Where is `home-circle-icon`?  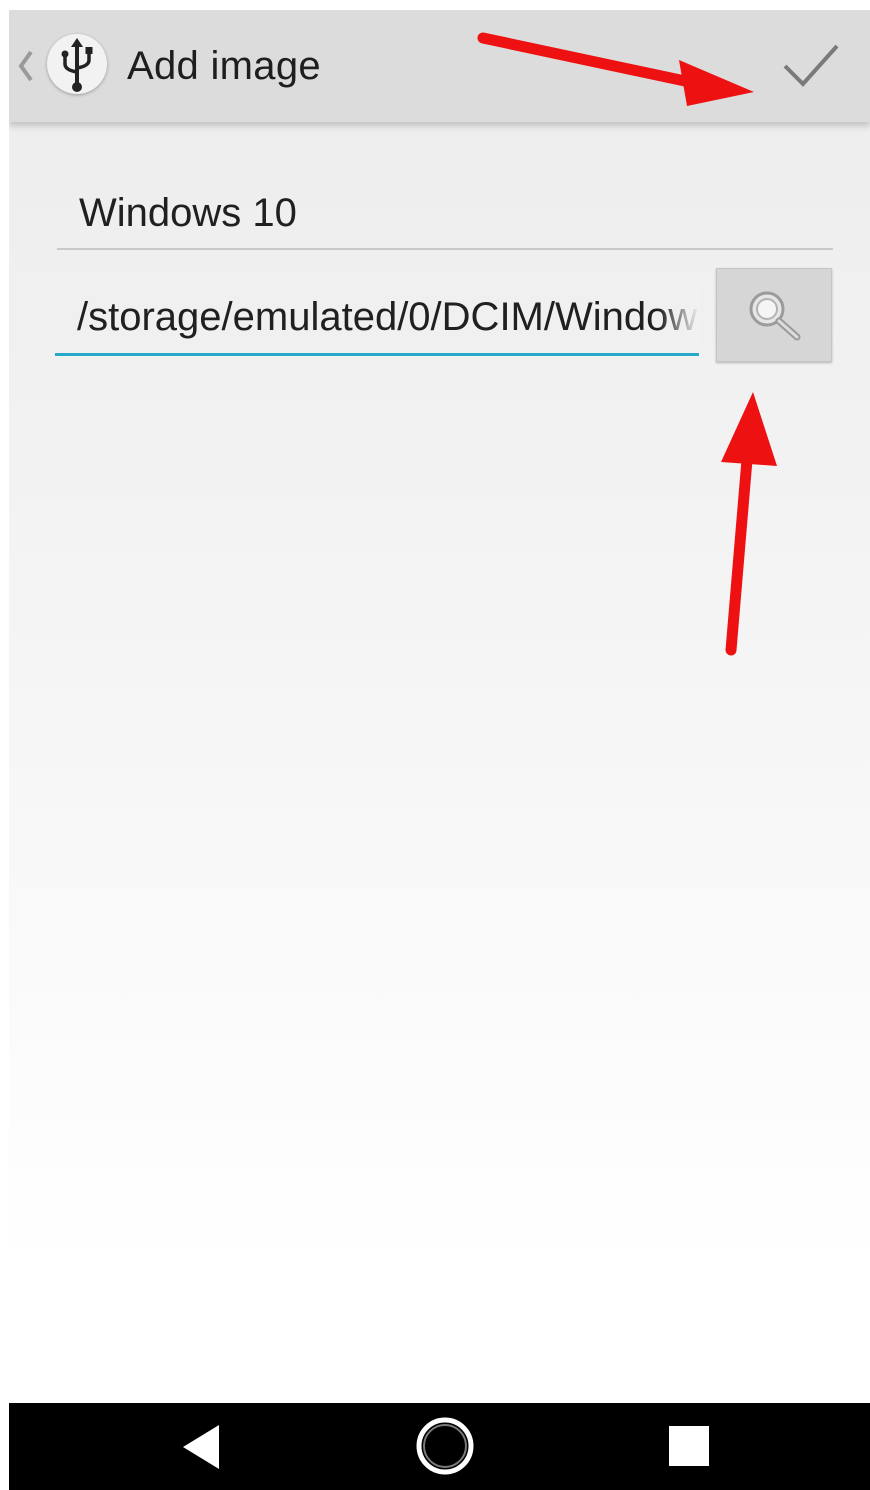 home-circle-icon is located at coordinates (445, 1446).